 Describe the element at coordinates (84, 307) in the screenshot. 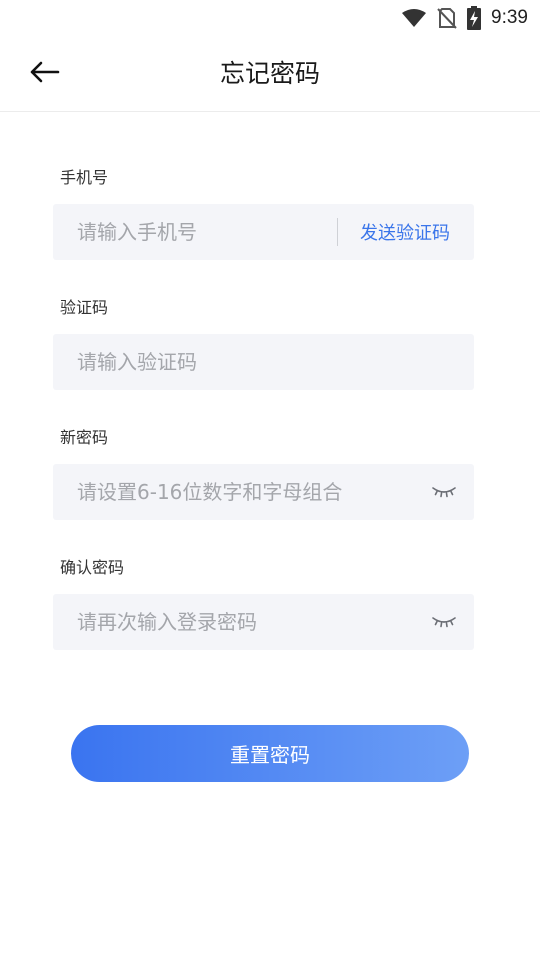

I see `code-label: 验证码` at that location.